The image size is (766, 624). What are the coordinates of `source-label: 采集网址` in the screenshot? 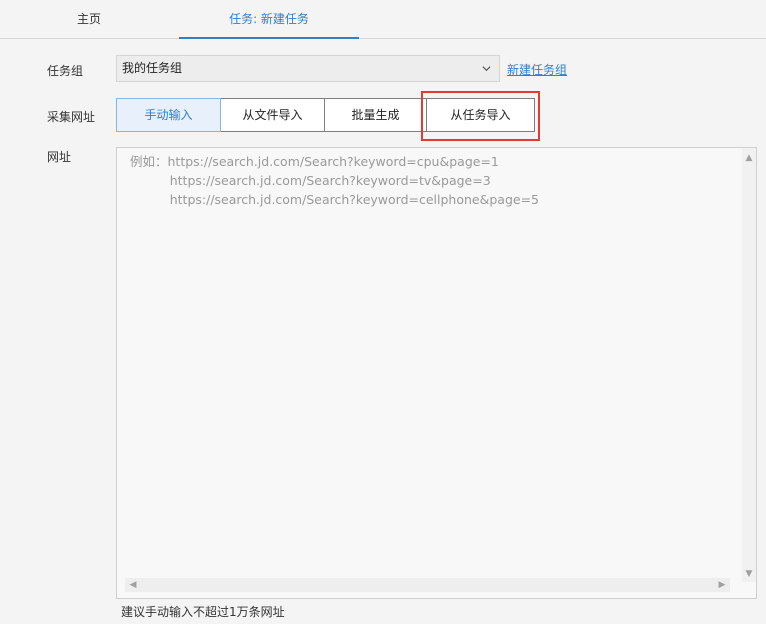 It's located at (71, 117).